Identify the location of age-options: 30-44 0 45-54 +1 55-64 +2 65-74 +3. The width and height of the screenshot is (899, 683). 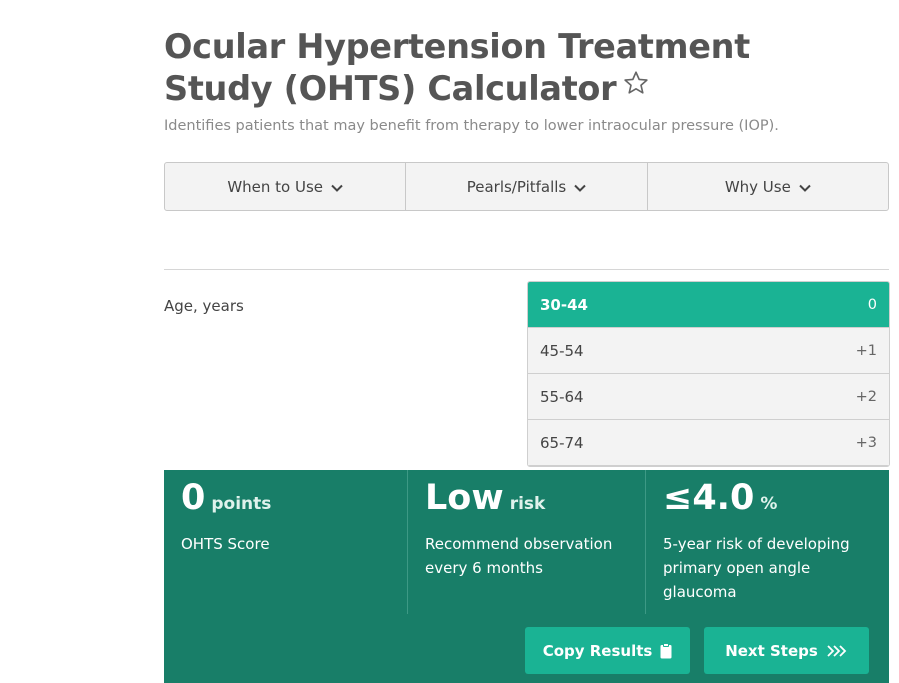
(708, 374).